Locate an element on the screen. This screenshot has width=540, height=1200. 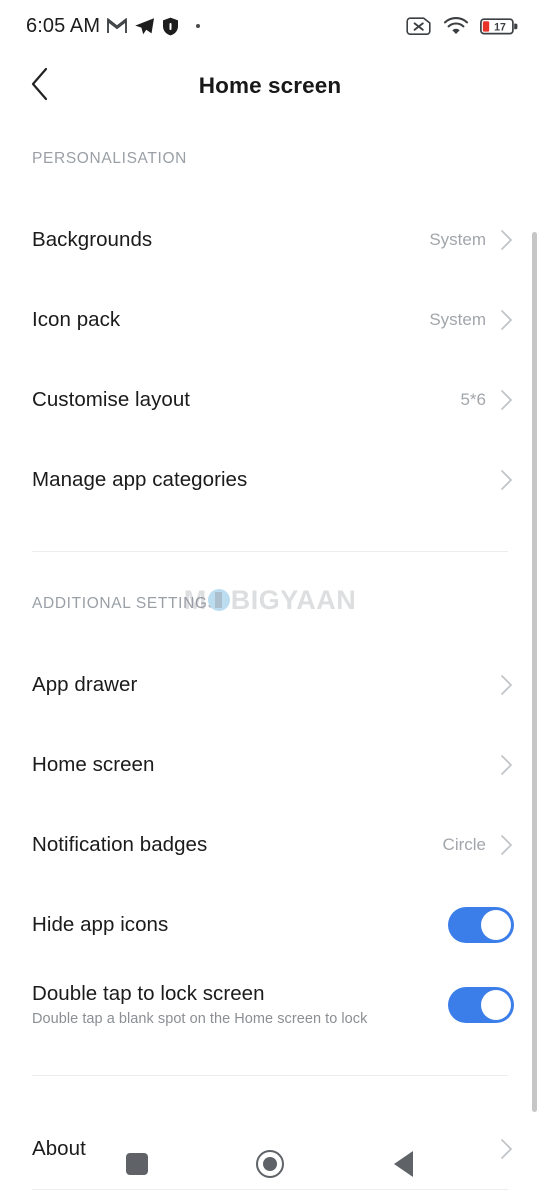
row-title: Double tap to lock screen is located at coordinates (148, 993).